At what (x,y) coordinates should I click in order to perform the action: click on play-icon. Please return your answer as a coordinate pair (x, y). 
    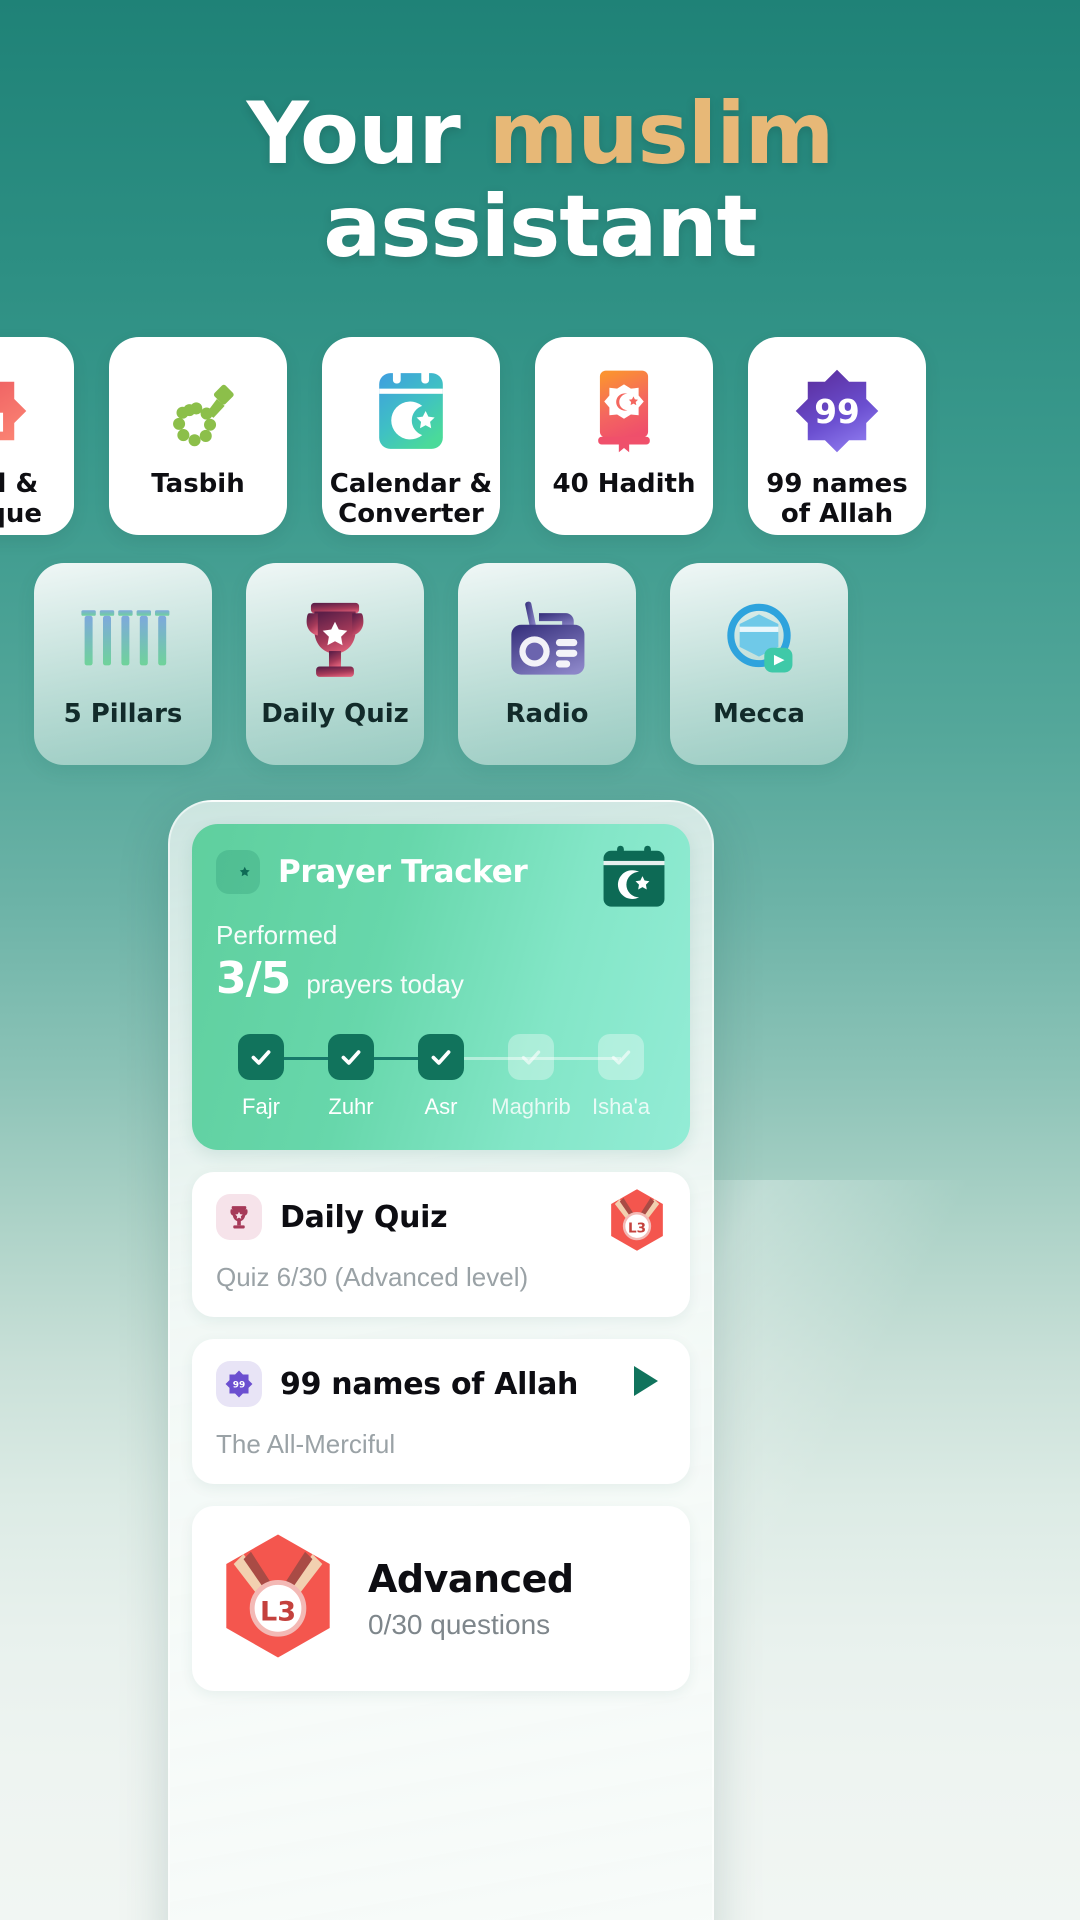
    Looking at the image, I should click on (644, 1383).